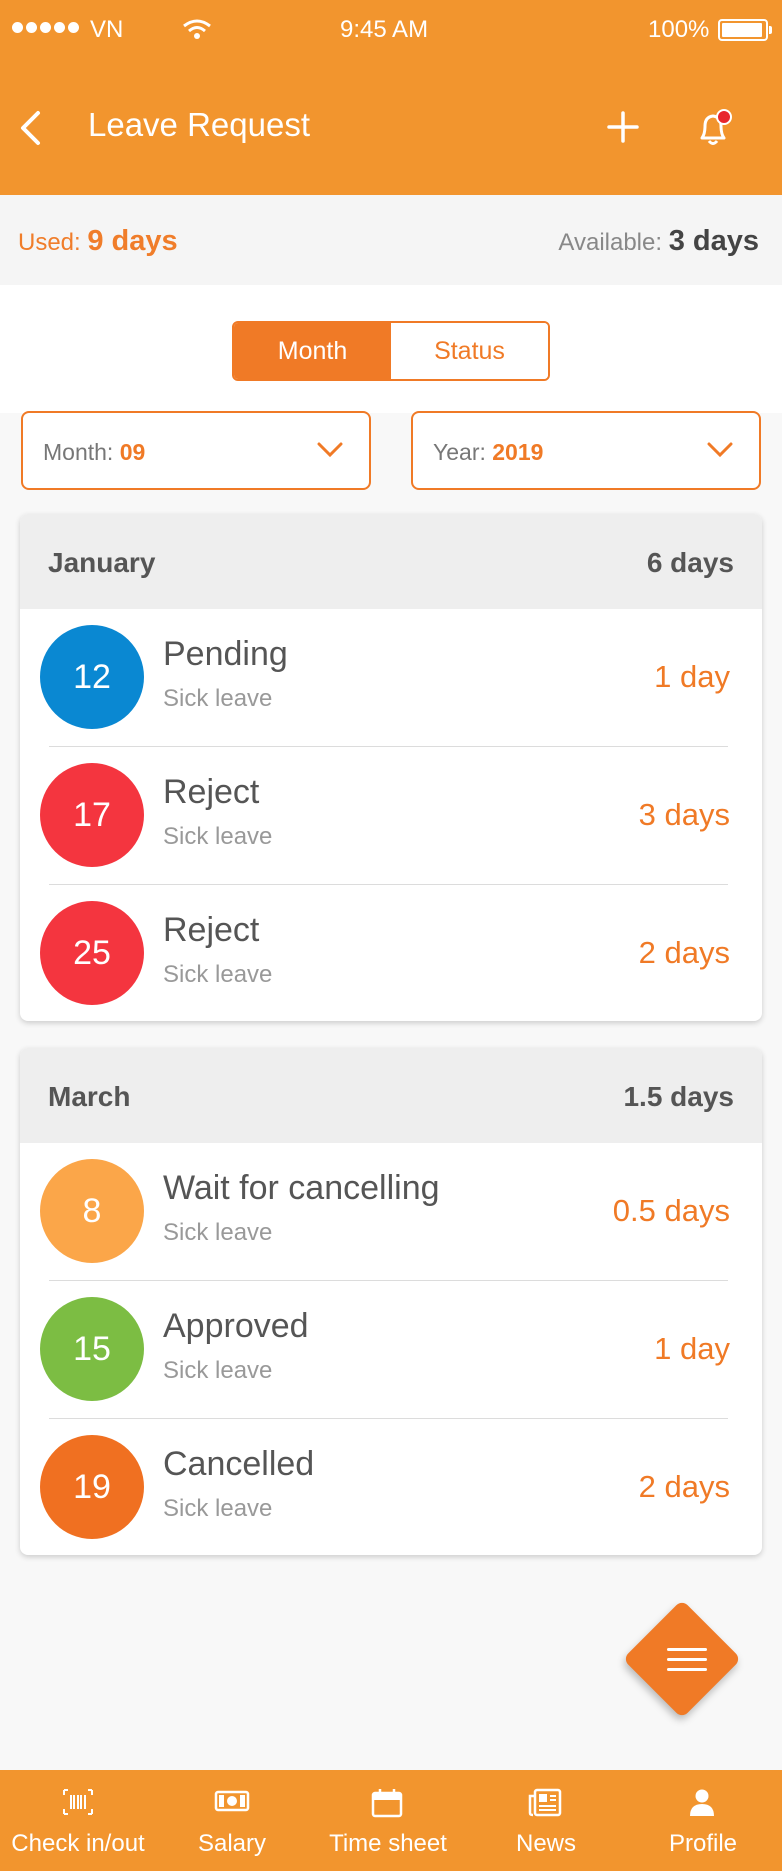  What do you see at coordinates (391, 240) in the screenshot?
I see `leave-summary: Used: 9 days Available: 3 days` at bounding box center [391, 240].